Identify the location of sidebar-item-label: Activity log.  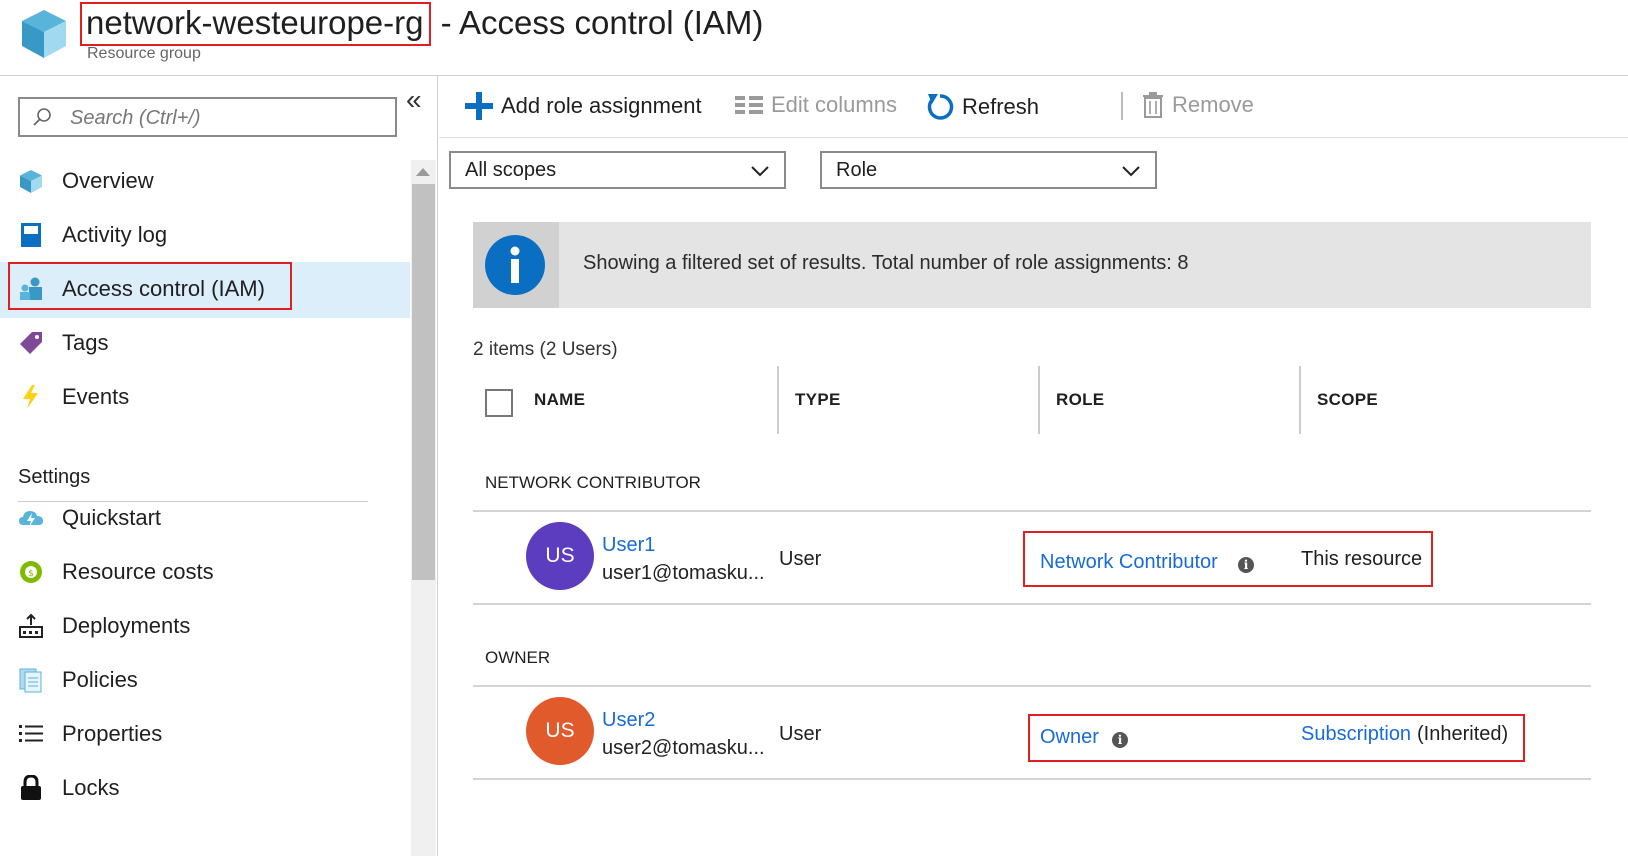
(115, 234).